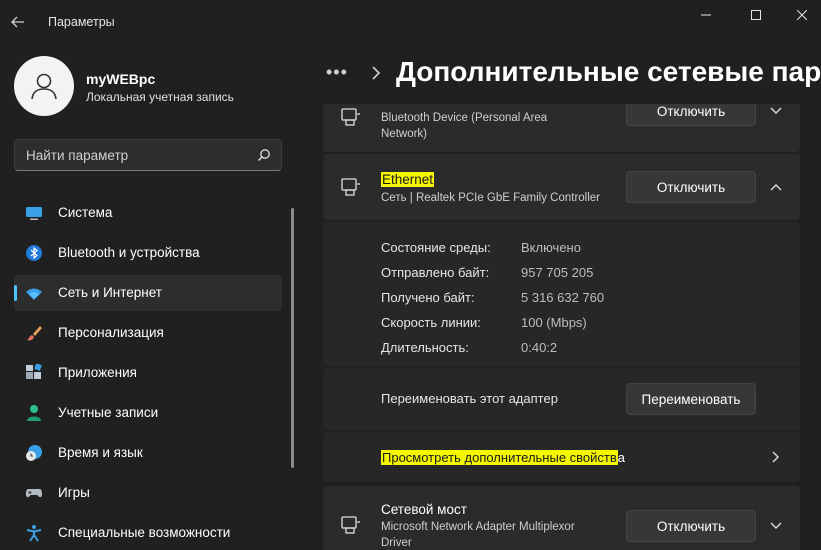  Describe the element at coordinates (148, 493) in the screenshot. I see `sidebar-item-gaming: Игры` at that location.